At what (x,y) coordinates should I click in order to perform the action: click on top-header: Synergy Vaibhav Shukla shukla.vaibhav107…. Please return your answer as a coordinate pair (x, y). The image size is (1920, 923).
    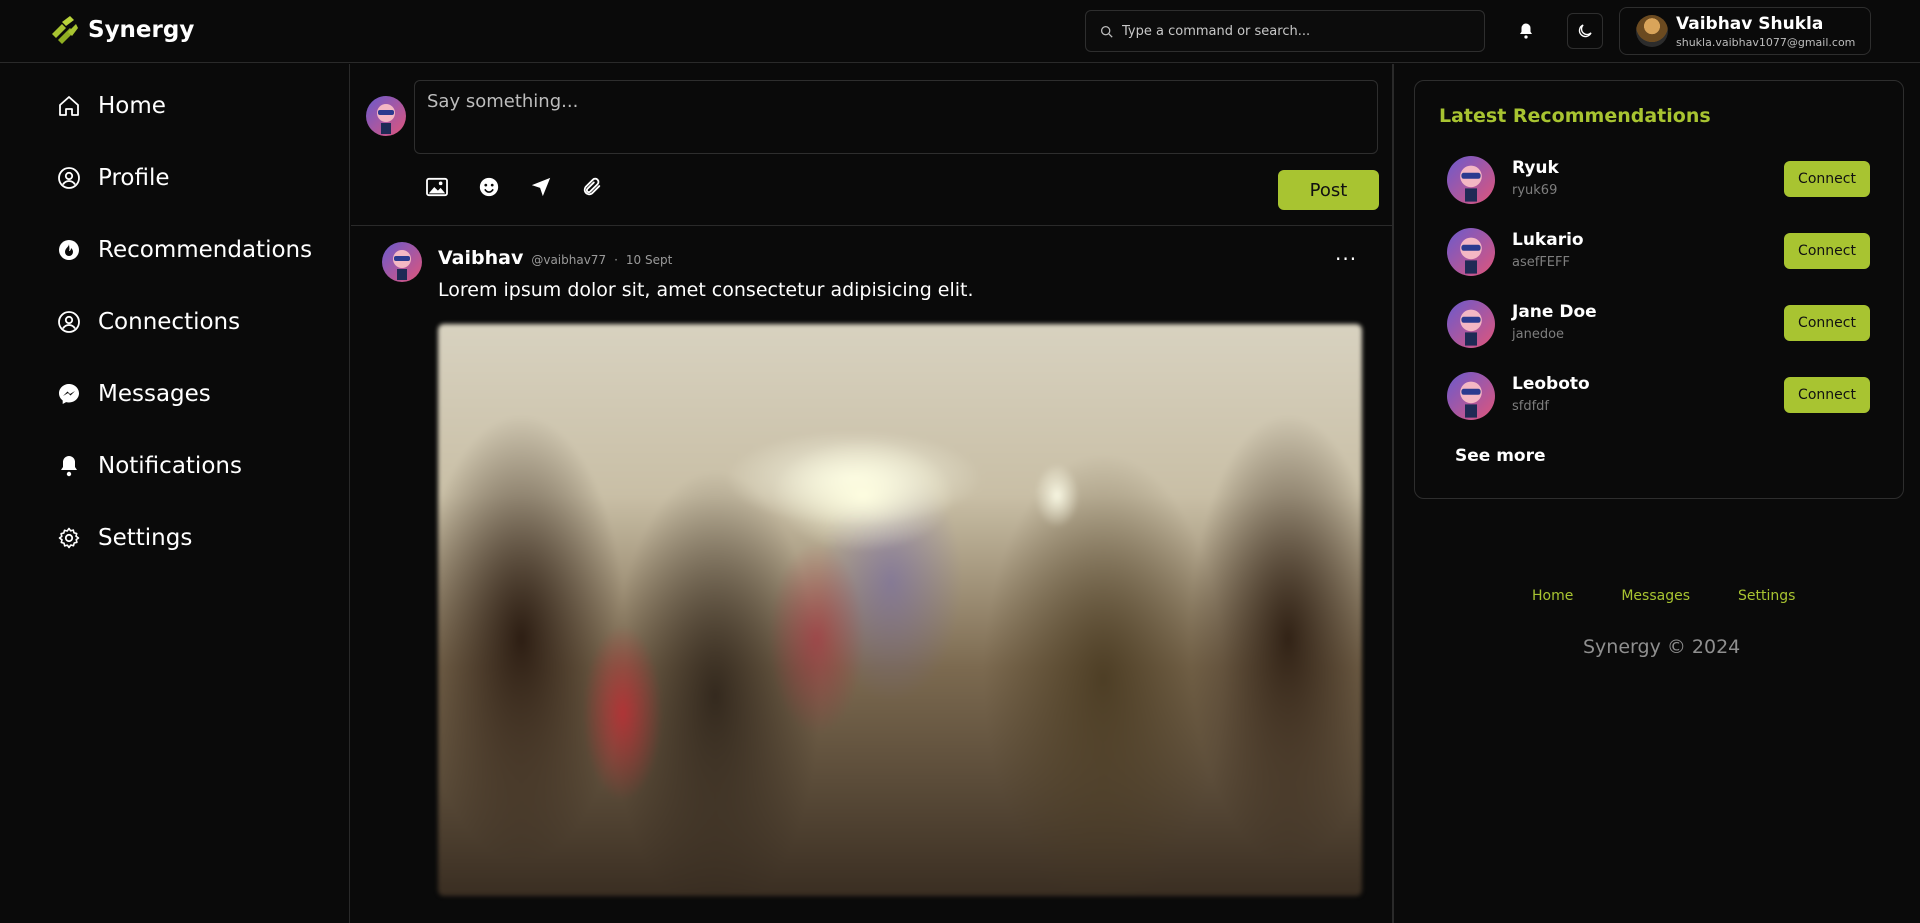
    Looking at the image, I should click on (960, 31).